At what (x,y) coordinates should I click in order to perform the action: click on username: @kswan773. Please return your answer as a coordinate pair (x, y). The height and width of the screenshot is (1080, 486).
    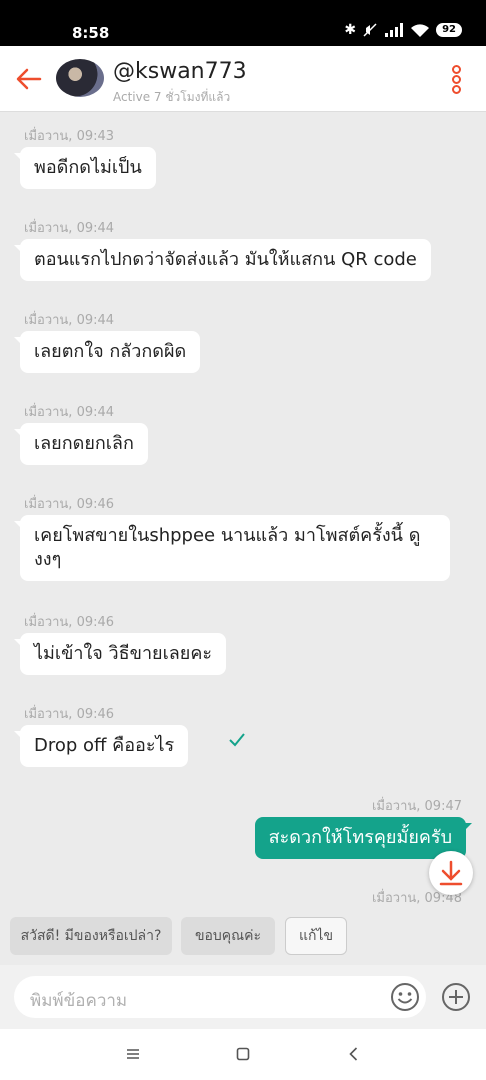
    Looking at the image, I should click on (180, 71).